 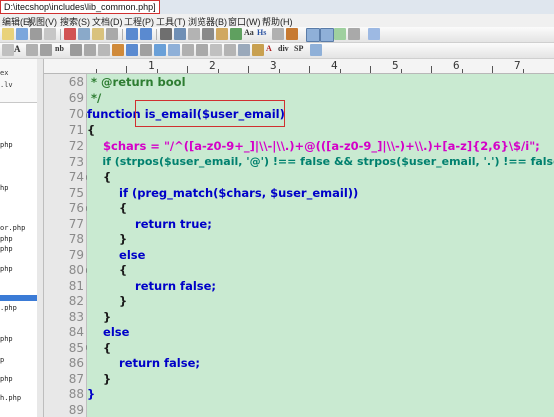 I want to click on line-number: 81, so click(x=76, y=286).